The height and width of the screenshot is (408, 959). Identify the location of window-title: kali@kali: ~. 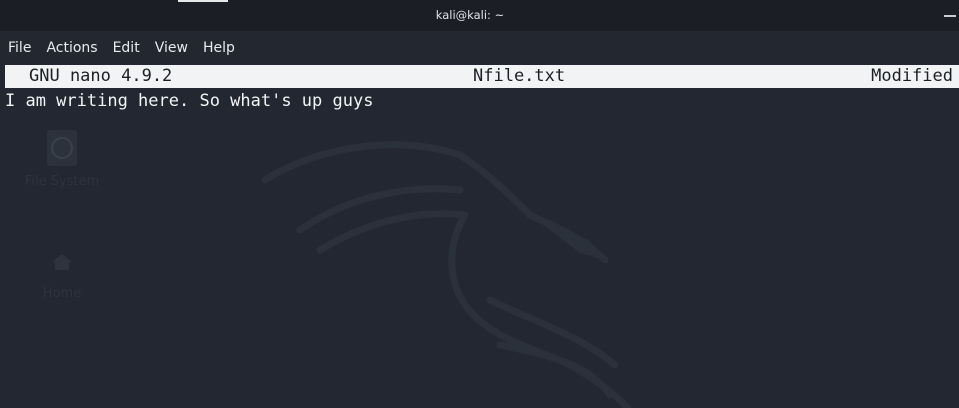
(470, 15).